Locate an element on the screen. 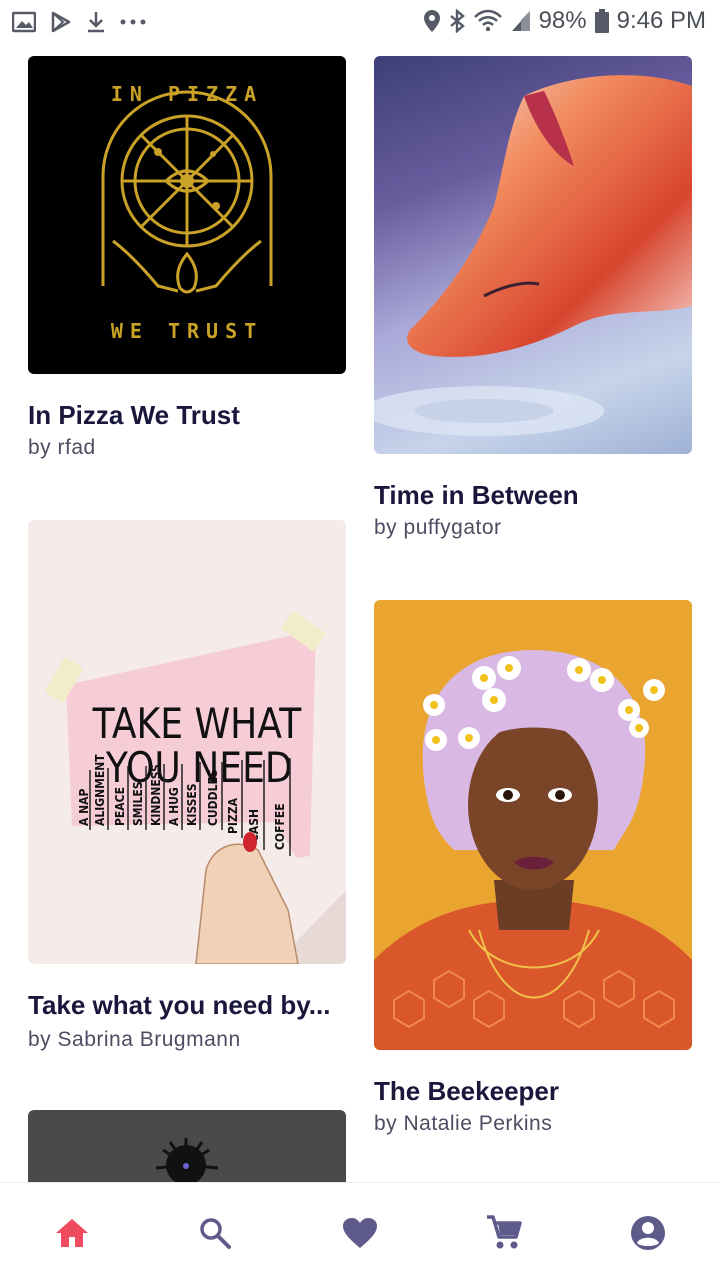 The height and width of the screenshot is (1281, 720). nav-cart is located at coordinates (504, 1233).